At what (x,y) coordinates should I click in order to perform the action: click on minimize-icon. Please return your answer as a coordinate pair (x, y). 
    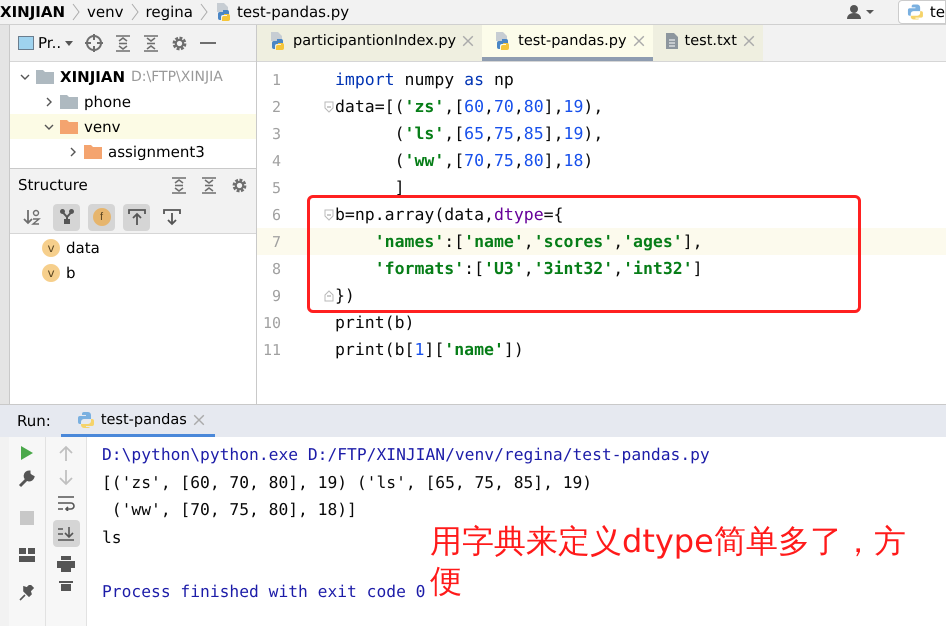
    Looking at the image, I should click on (208, 43).